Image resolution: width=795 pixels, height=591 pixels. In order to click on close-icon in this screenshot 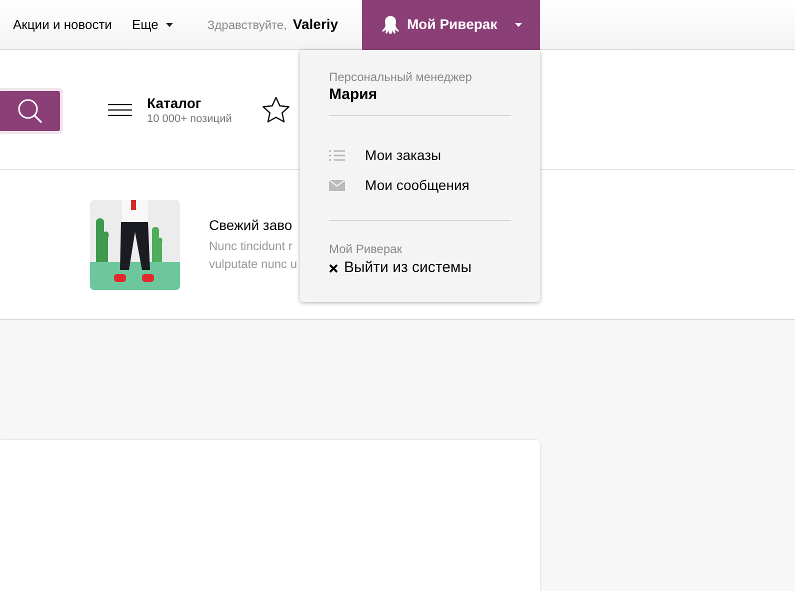, I will do `click(333, 268)`.